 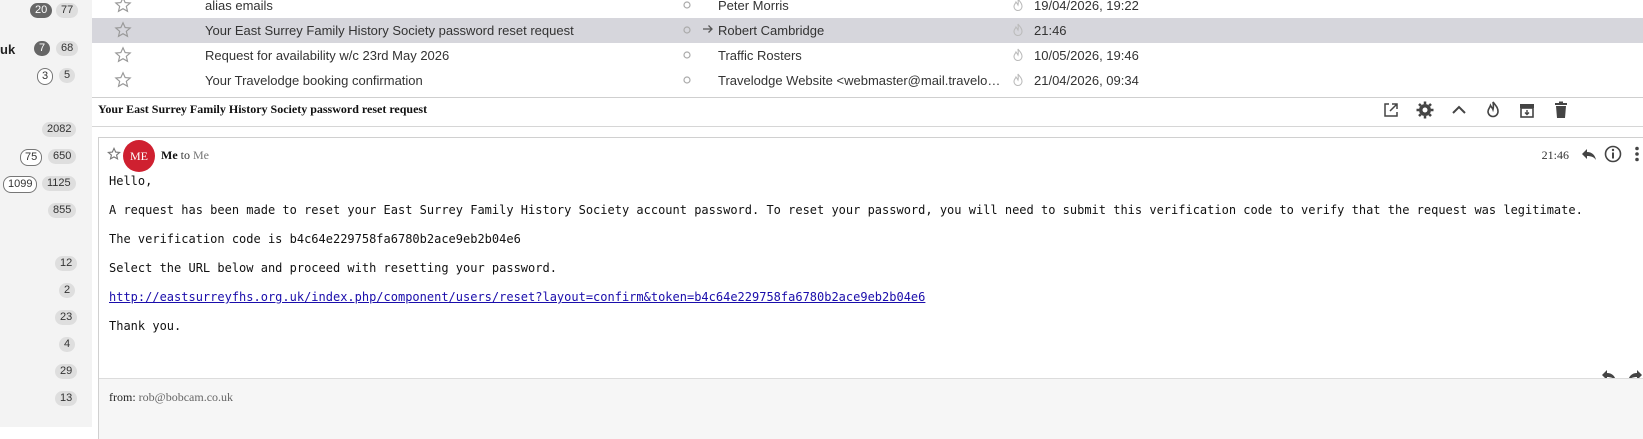 I want to click on open-in-new-window-icon, so click(x=1391, y=110).